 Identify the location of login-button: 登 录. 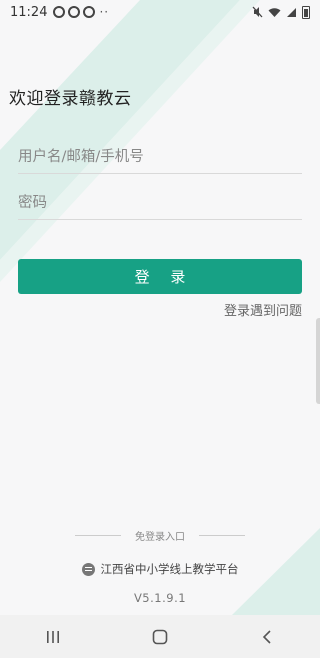
(160, 276).